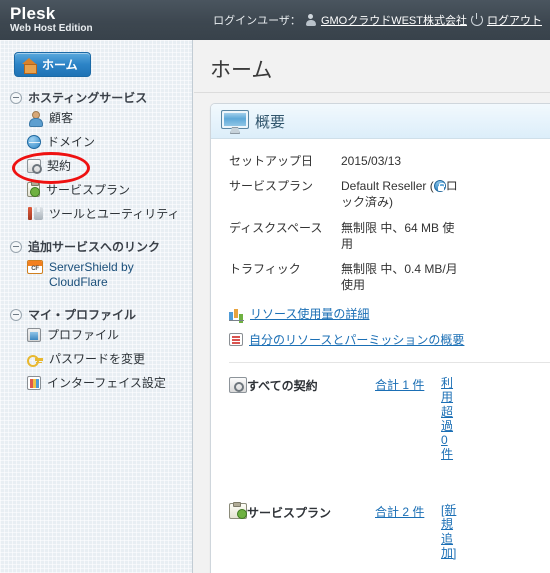 The height and width of the screenshot is (573, 550). I want to click on info-row-key: ディスクスペース, so click(276, 227).